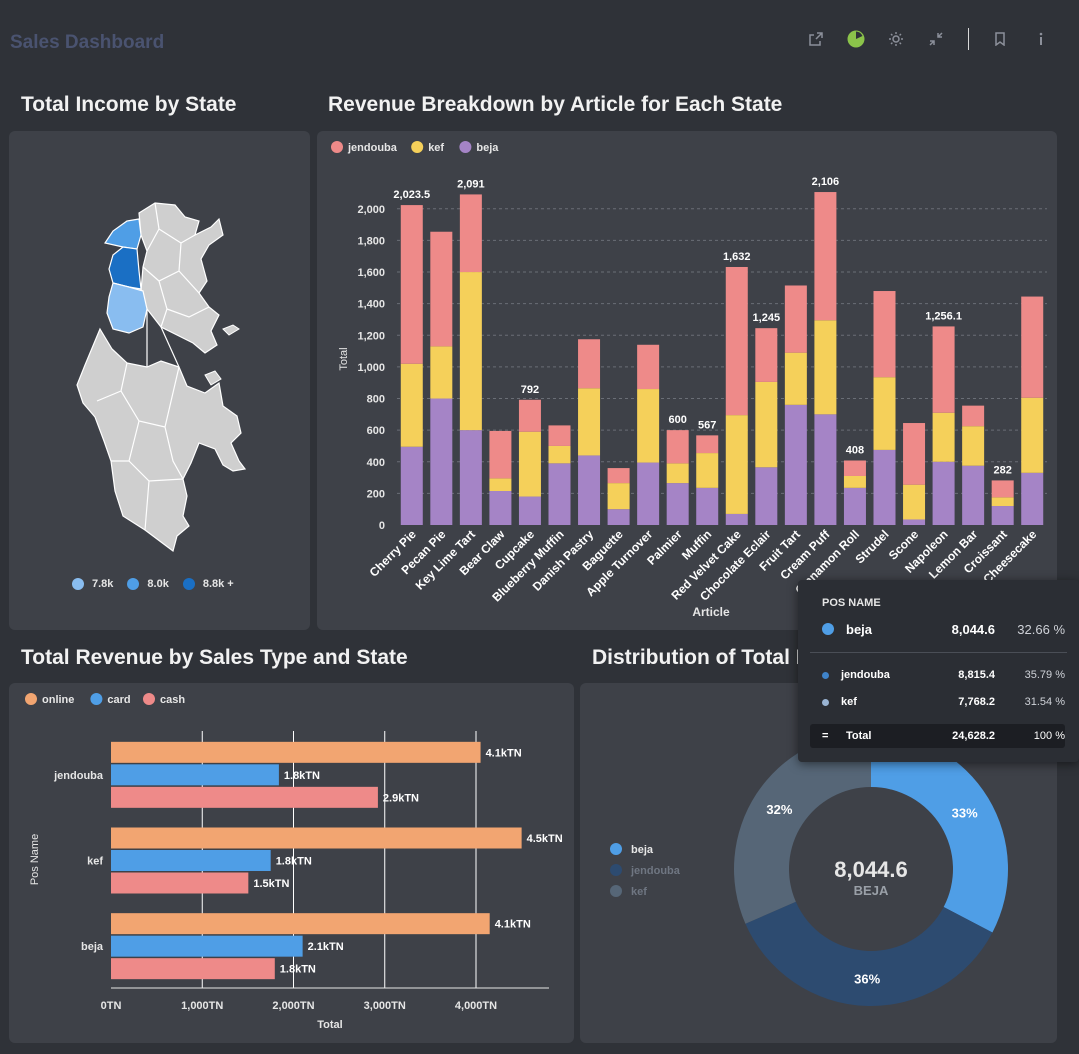 The height and width of the screenshot is (1054, 1079). I want to click on bar-key-lime-tart-kef, so click(470, 351).